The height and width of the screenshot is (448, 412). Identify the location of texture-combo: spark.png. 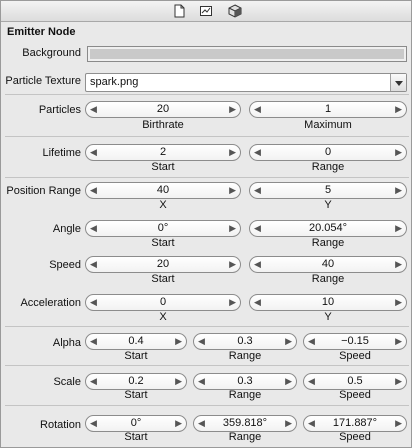
(246, 82).